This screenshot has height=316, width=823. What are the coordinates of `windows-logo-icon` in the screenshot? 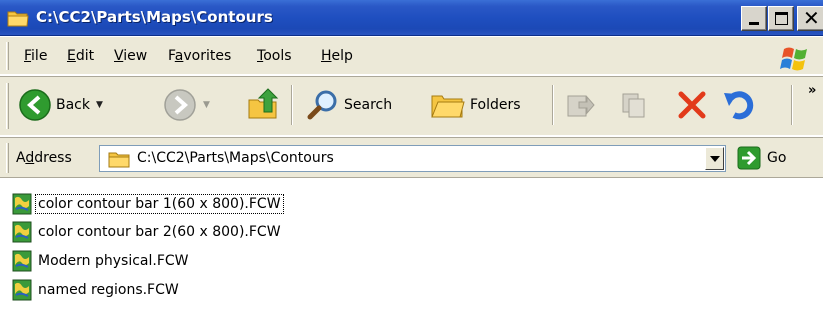 It's located at (793, 59).